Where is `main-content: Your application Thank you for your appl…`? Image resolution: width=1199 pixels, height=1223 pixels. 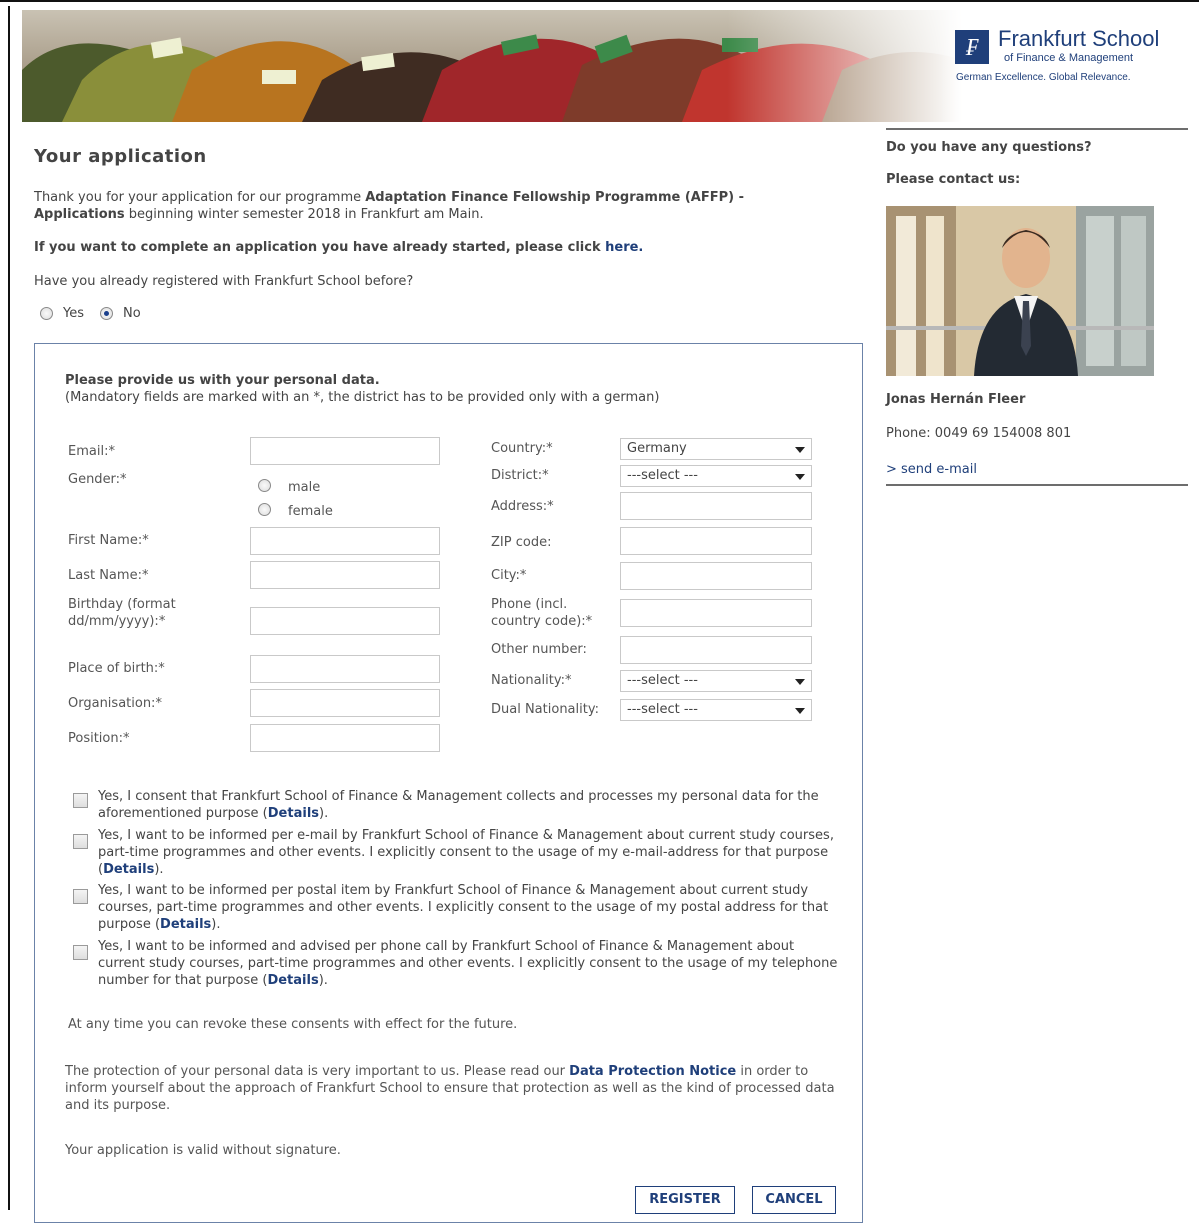
main-content: Your application Thank you for your appl… is located at coordinates (434, 230).